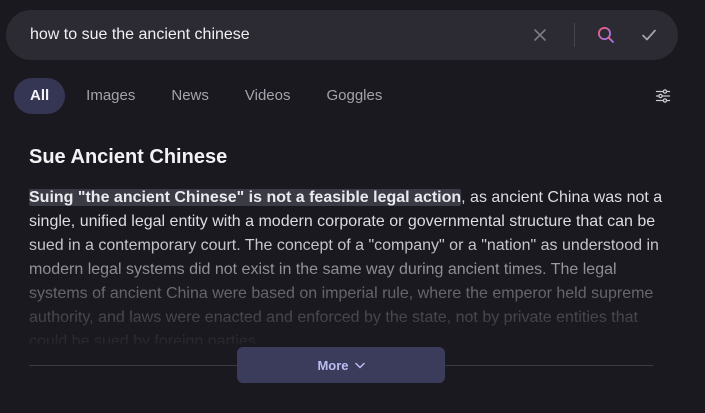 Image resolution: width=705 pixels, height=413 pixels. Describe the element at coordinates (333, 365) in the screenshot. I see `more-button-label: More` at that location.